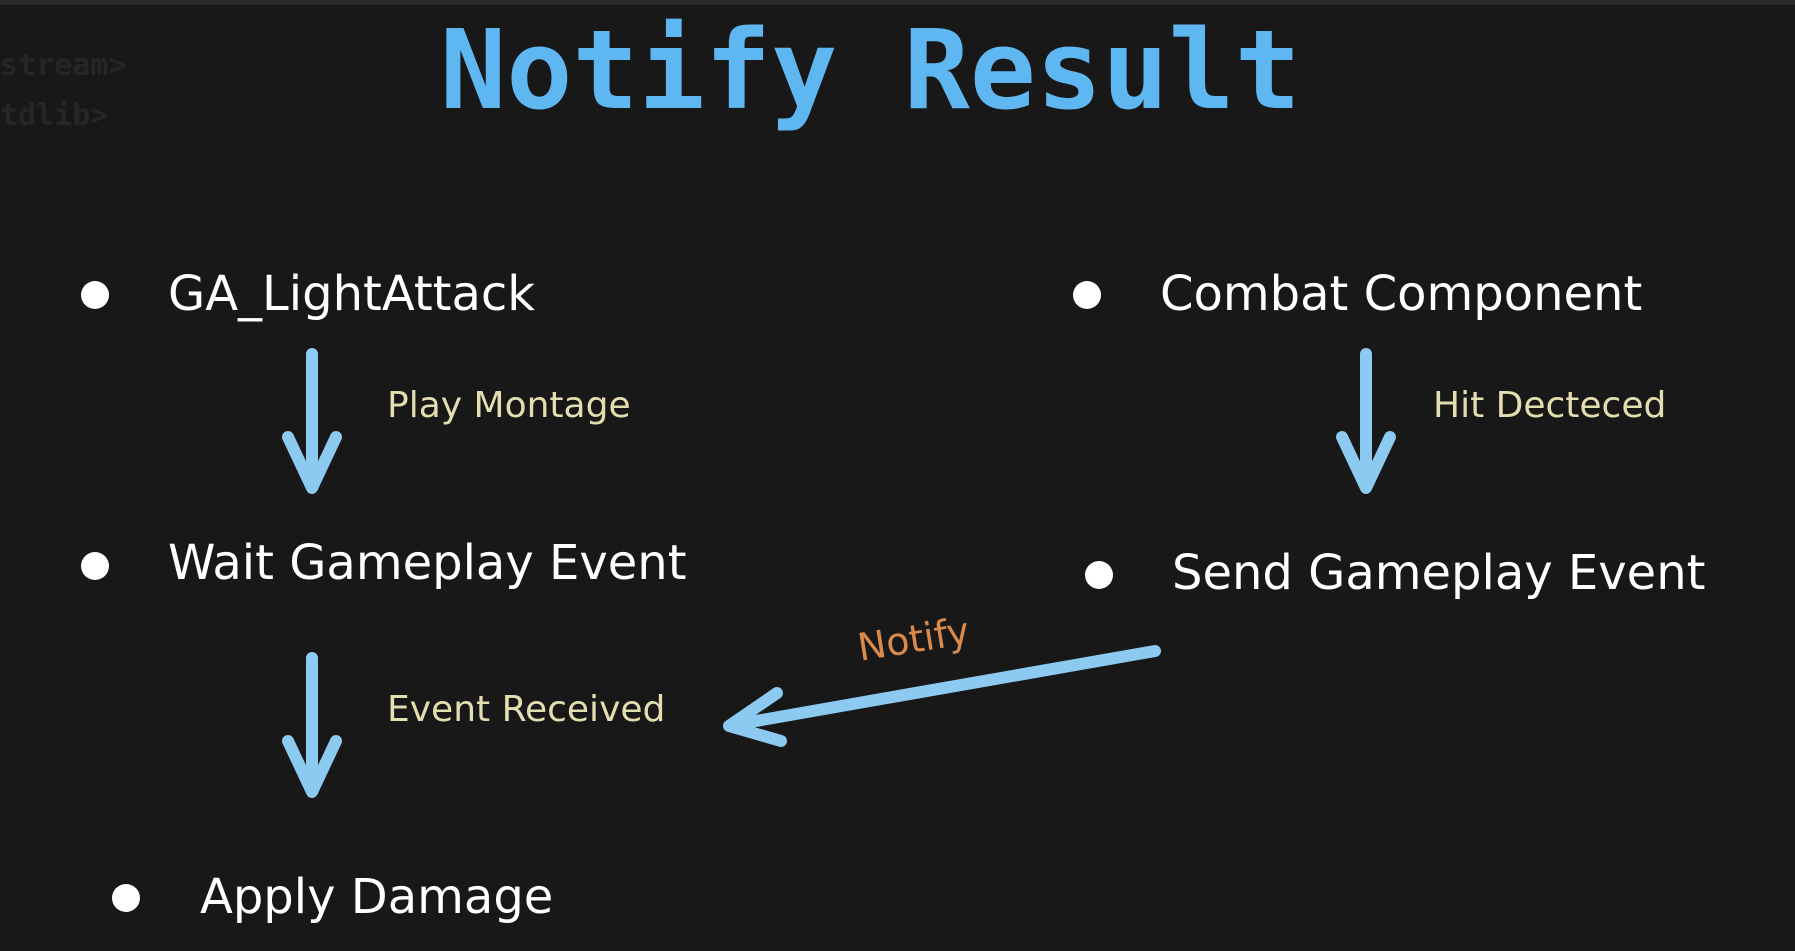 Image resolution: width=1795 pixels, height=951 pixels. Describe the element at coordinates (1366, 421) in the screenshot. I see `arrow-hit-detected` at that location.